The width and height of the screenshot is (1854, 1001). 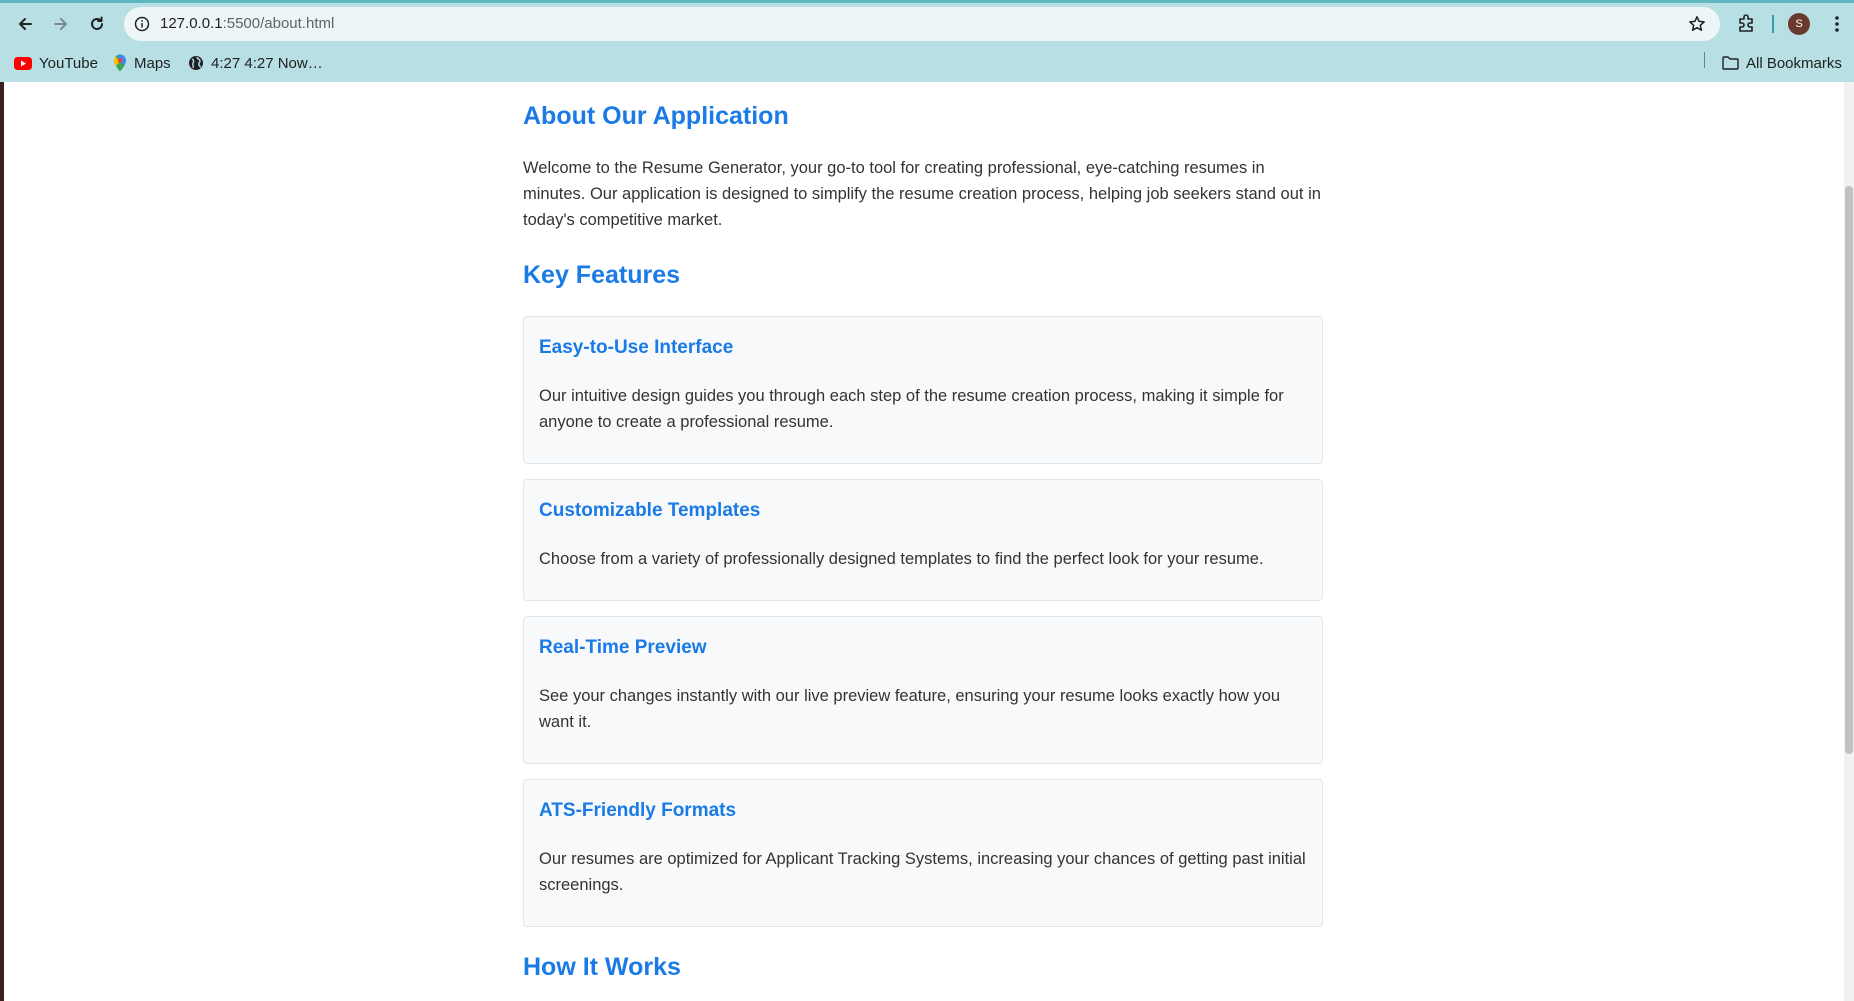 I want to click on bookmark-star-icon, so click(x=1697, y=24).